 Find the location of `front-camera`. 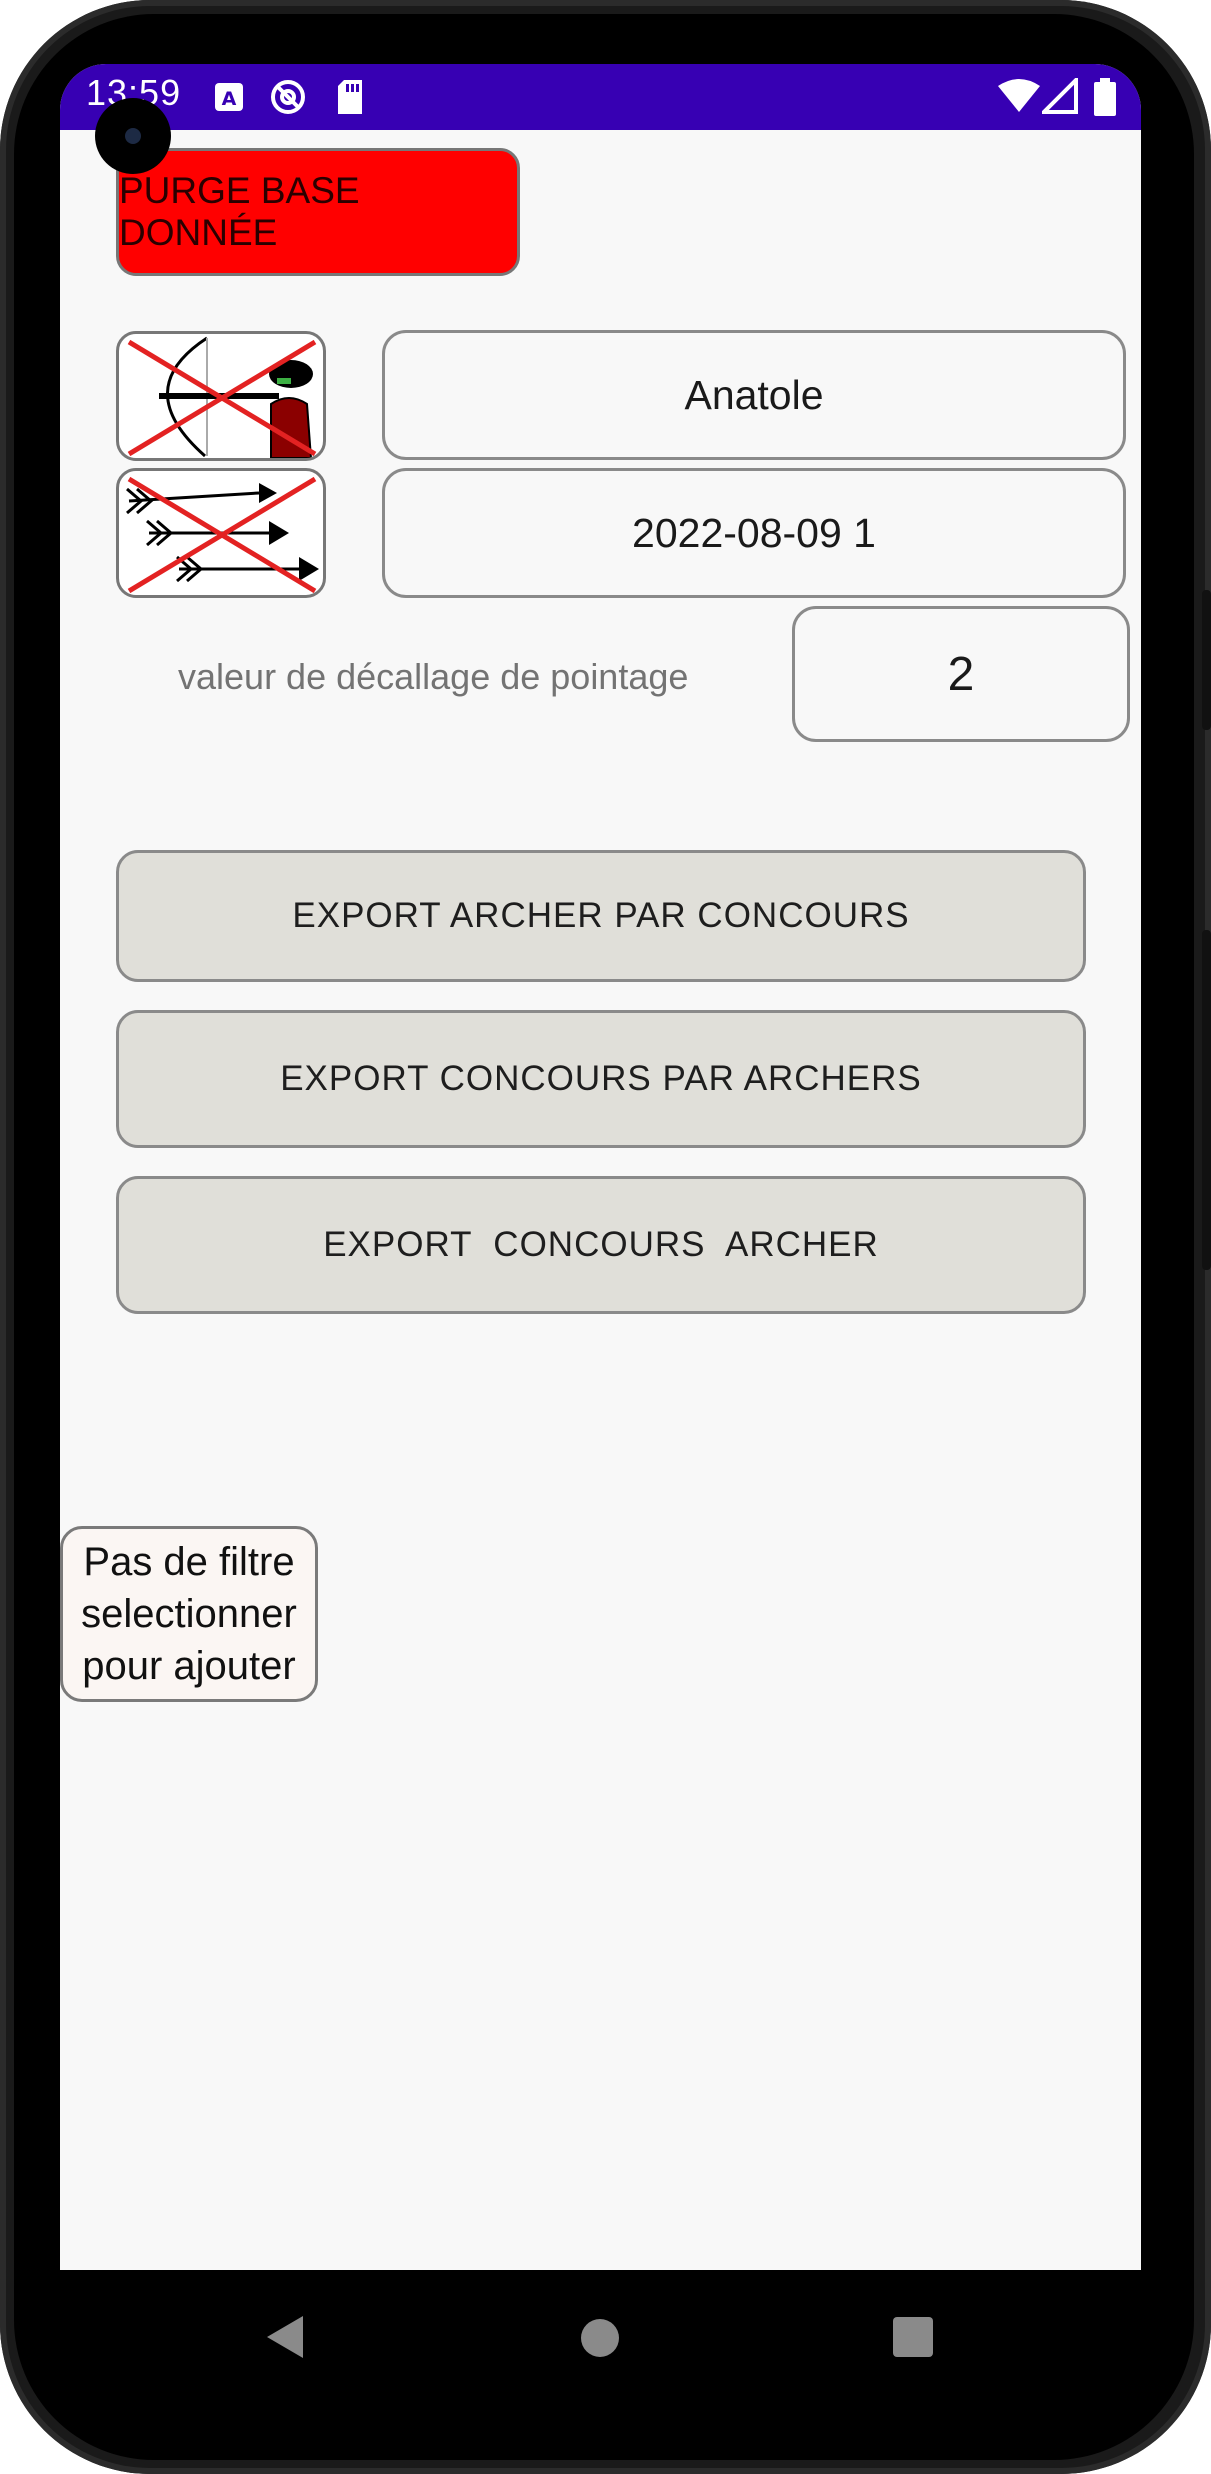

front-camera is located at coordinates (133, 136).